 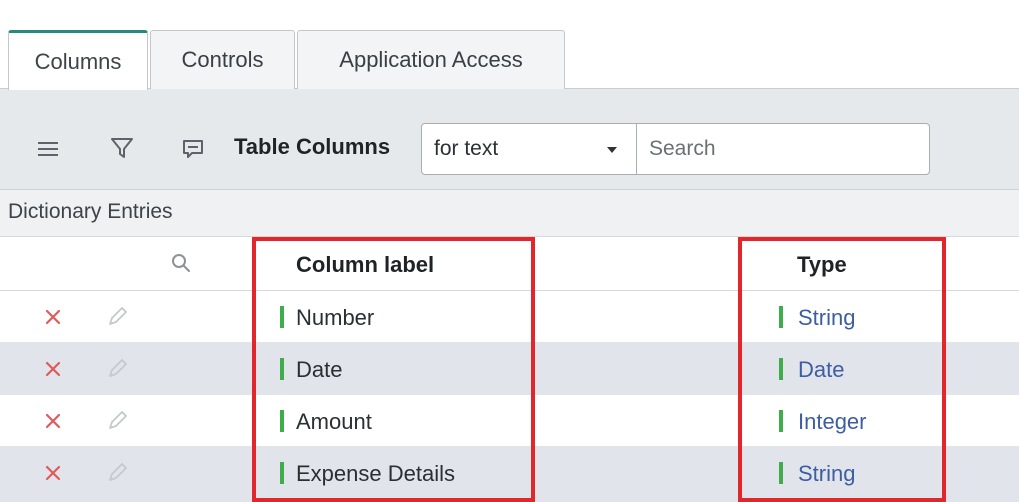 What do you see at coordinates (90, 211) in the screenshot?
I see `section-title: Dictionary Entries` at bounding box center [90, 211].